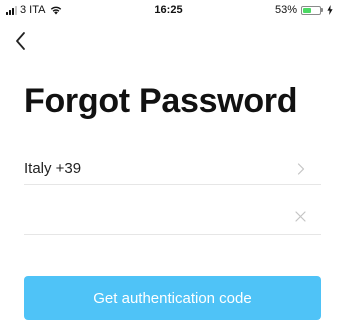  What do you see at coordinates (307, 10) in the screenshot?
I see `battery-level` at bounding box center [307, 10].